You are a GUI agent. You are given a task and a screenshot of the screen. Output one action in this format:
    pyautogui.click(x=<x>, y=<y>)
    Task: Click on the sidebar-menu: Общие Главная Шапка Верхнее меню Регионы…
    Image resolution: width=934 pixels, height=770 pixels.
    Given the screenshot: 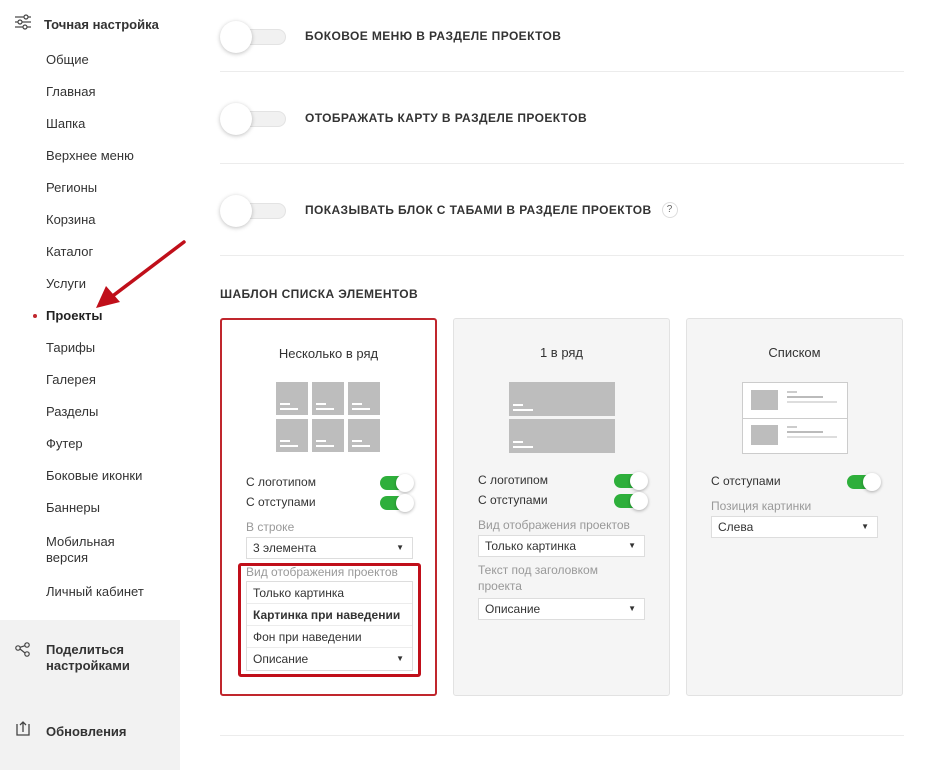 What is the action you would take?
    pyautogui.click(x=90, y=326)
    